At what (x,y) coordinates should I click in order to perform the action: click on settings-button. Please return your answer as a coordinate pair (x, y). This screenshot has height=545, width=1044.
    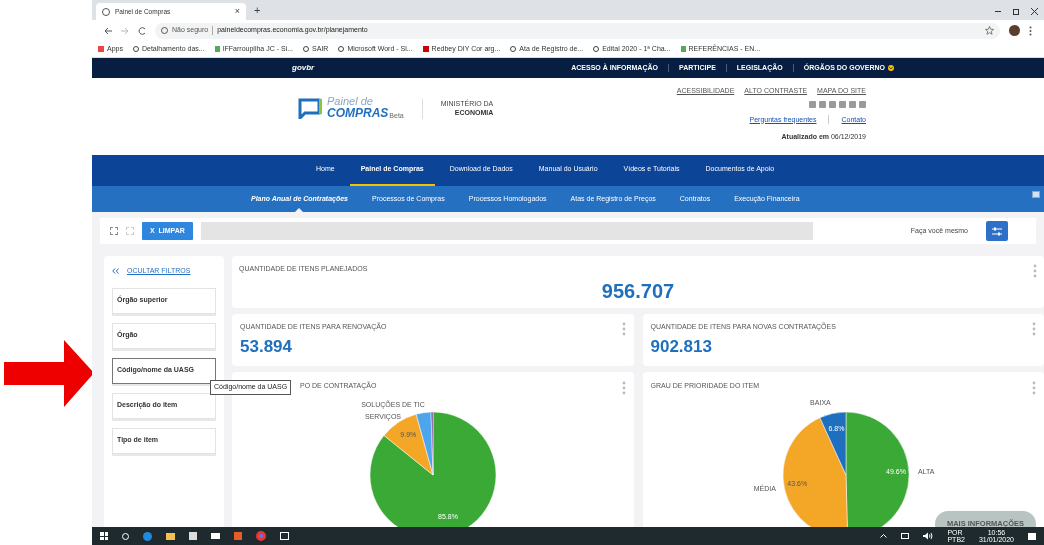
    Looking at the image, I should click on (997, 231).